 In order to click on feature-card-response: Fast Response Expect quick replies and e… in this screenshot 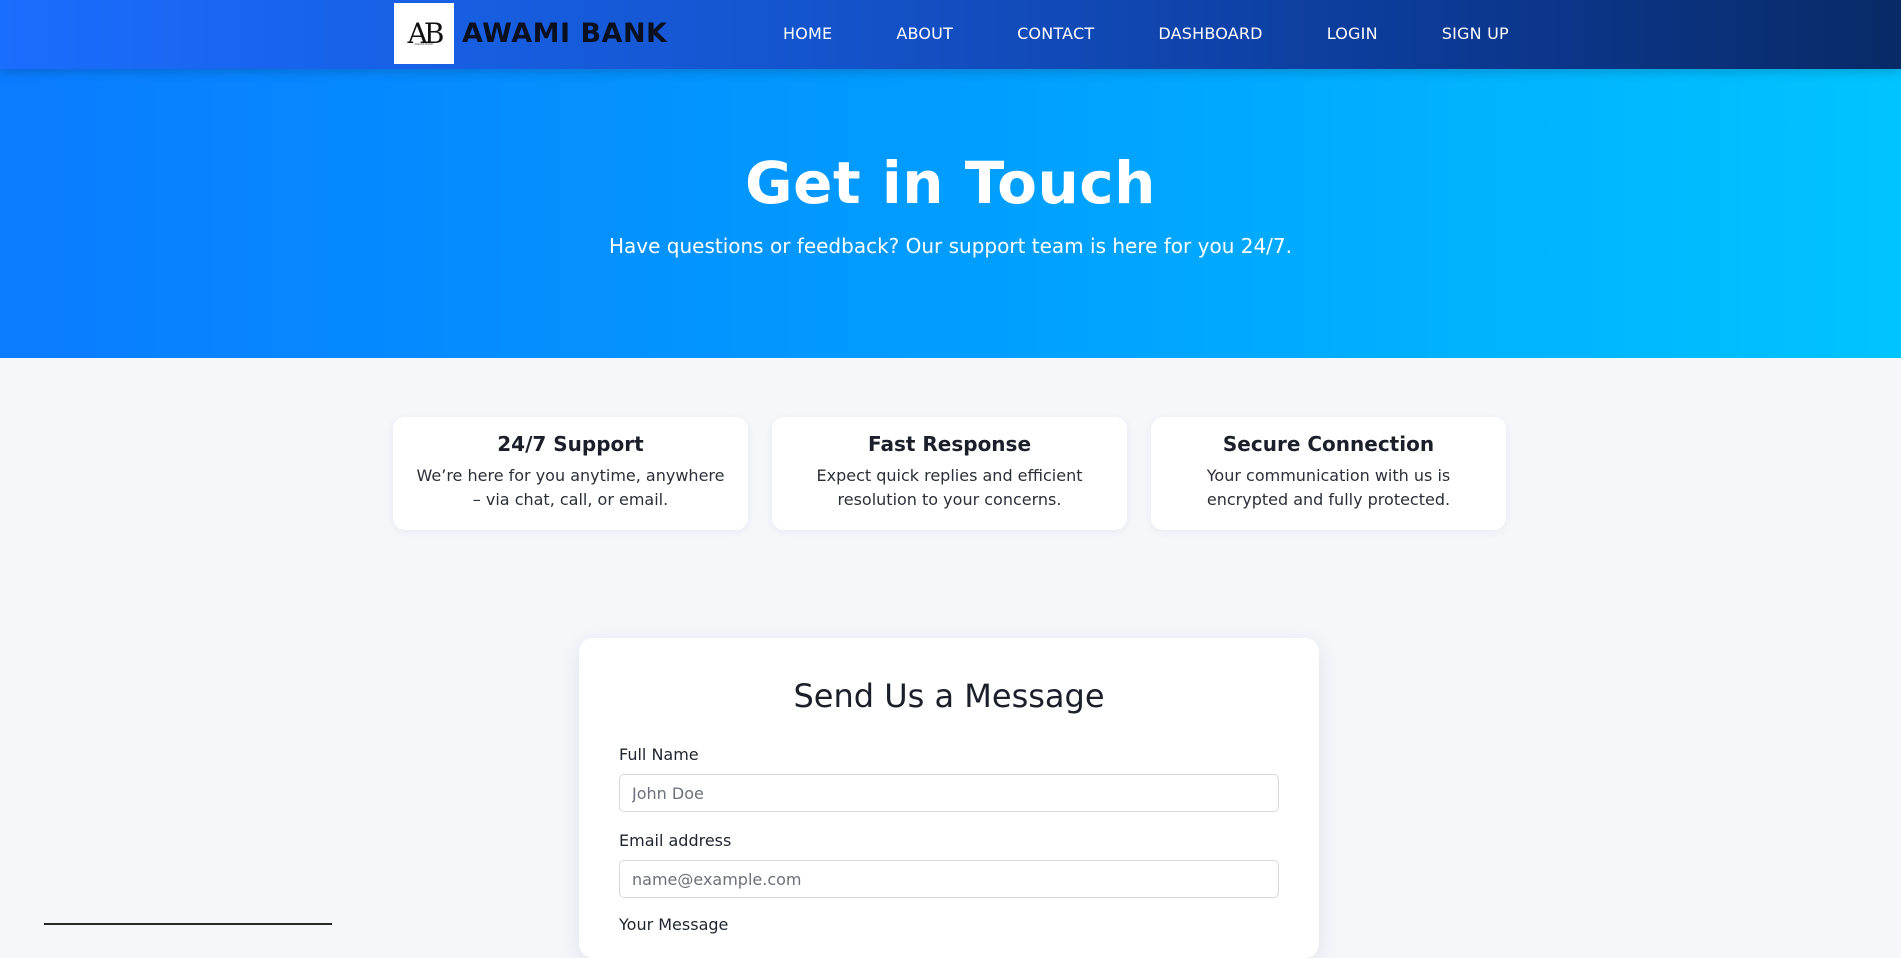, I will do `click(949, 473)`.